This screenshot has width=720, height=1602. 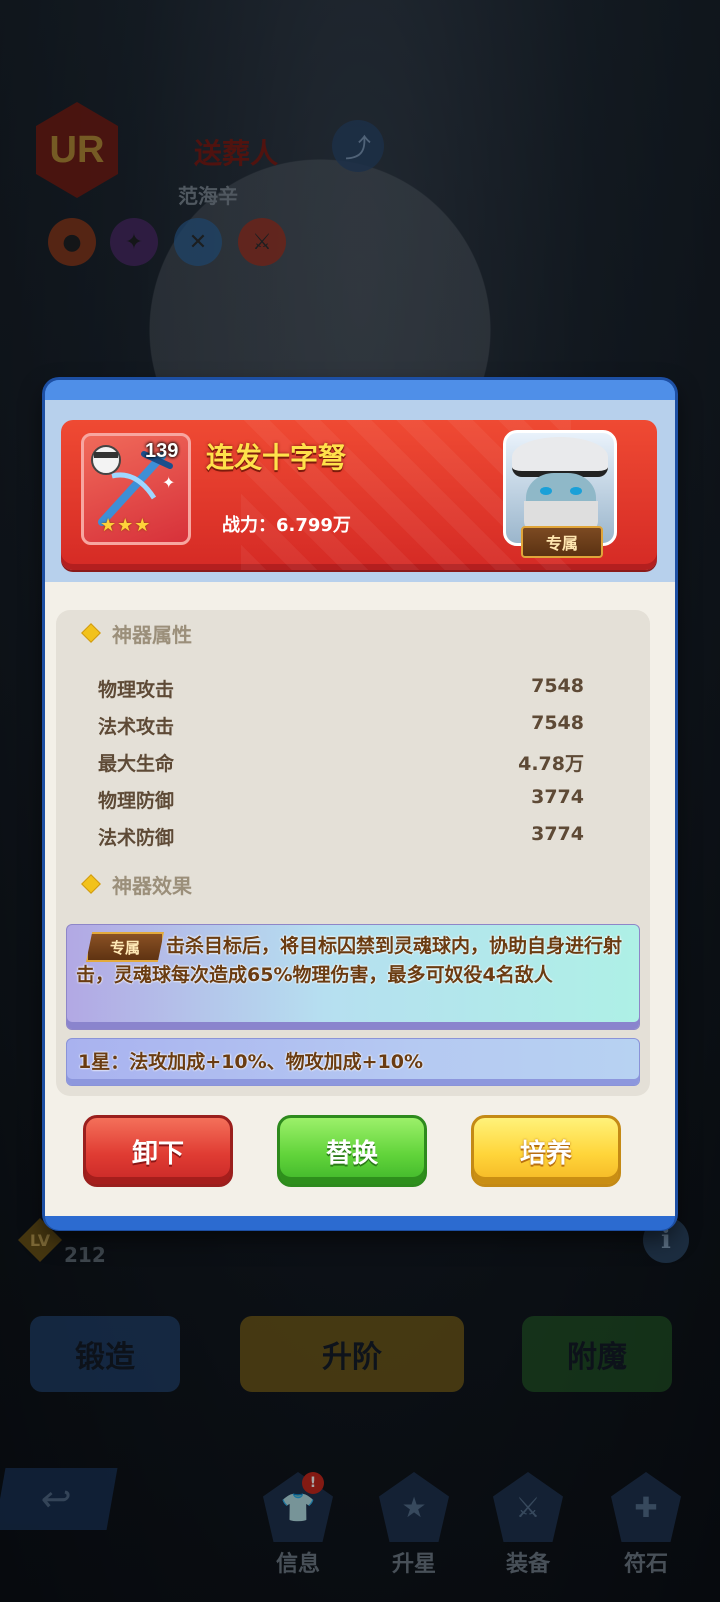 I want to click on effect-exclusive-tag: 专属, so click(x=125, y=947).